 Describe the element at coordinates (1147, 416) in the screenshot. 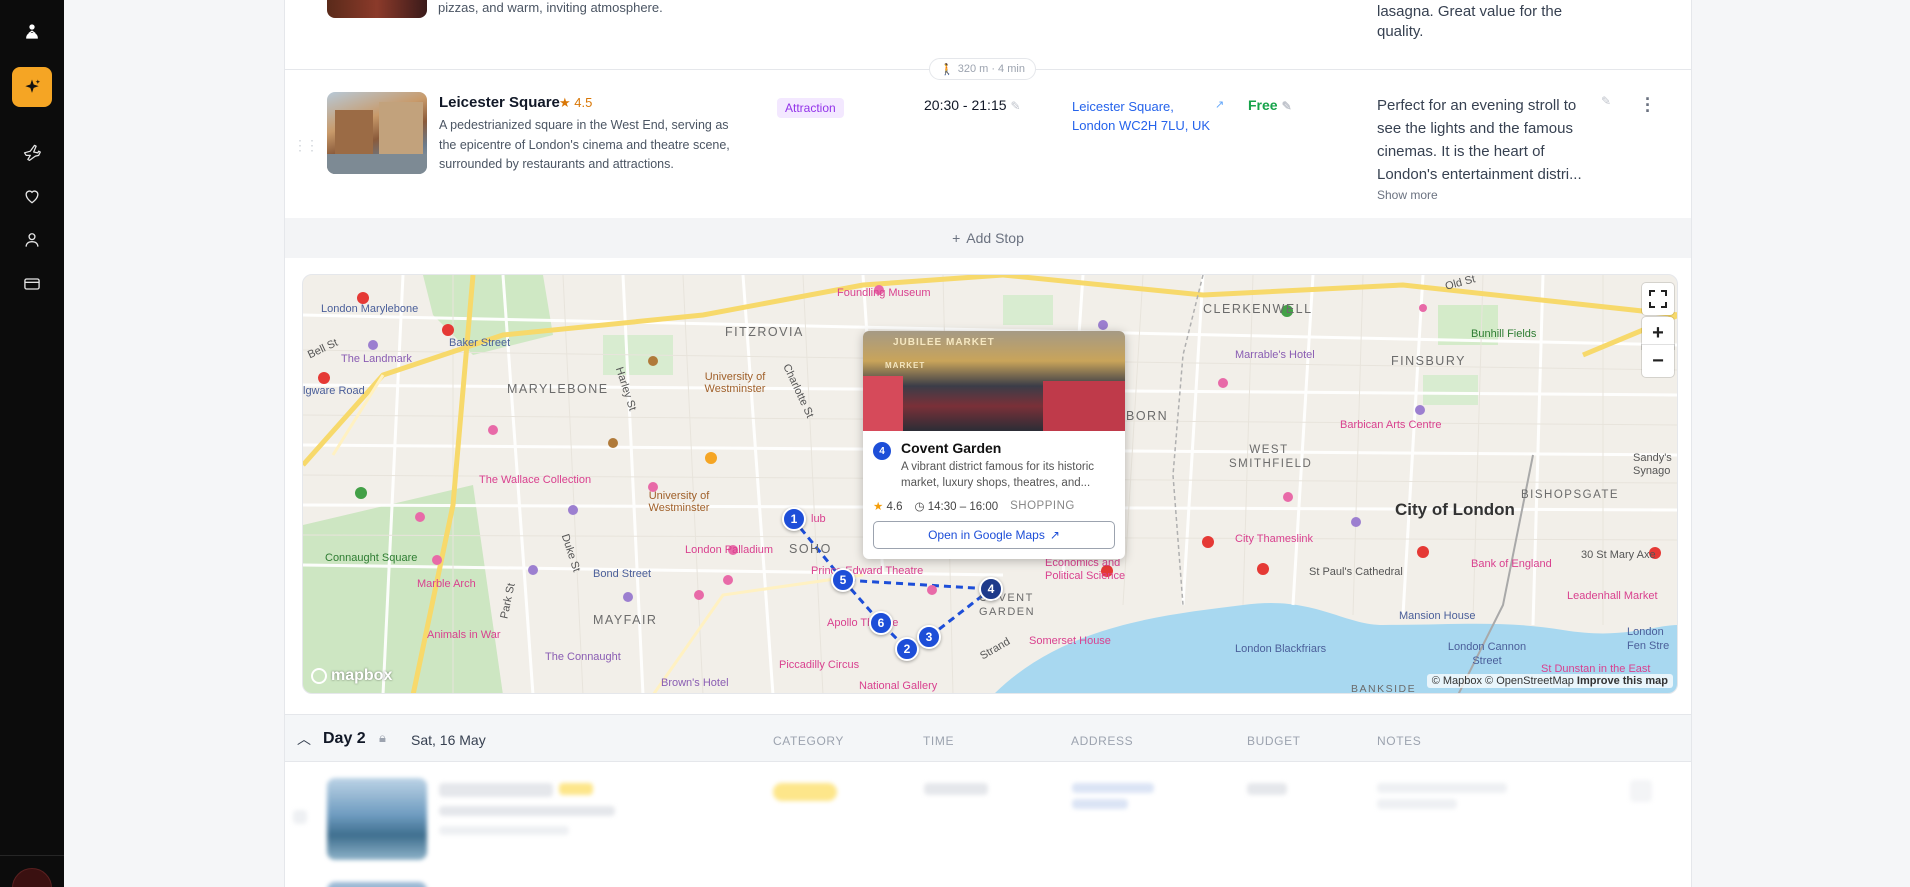

I see `map-label: BORN` at that location.